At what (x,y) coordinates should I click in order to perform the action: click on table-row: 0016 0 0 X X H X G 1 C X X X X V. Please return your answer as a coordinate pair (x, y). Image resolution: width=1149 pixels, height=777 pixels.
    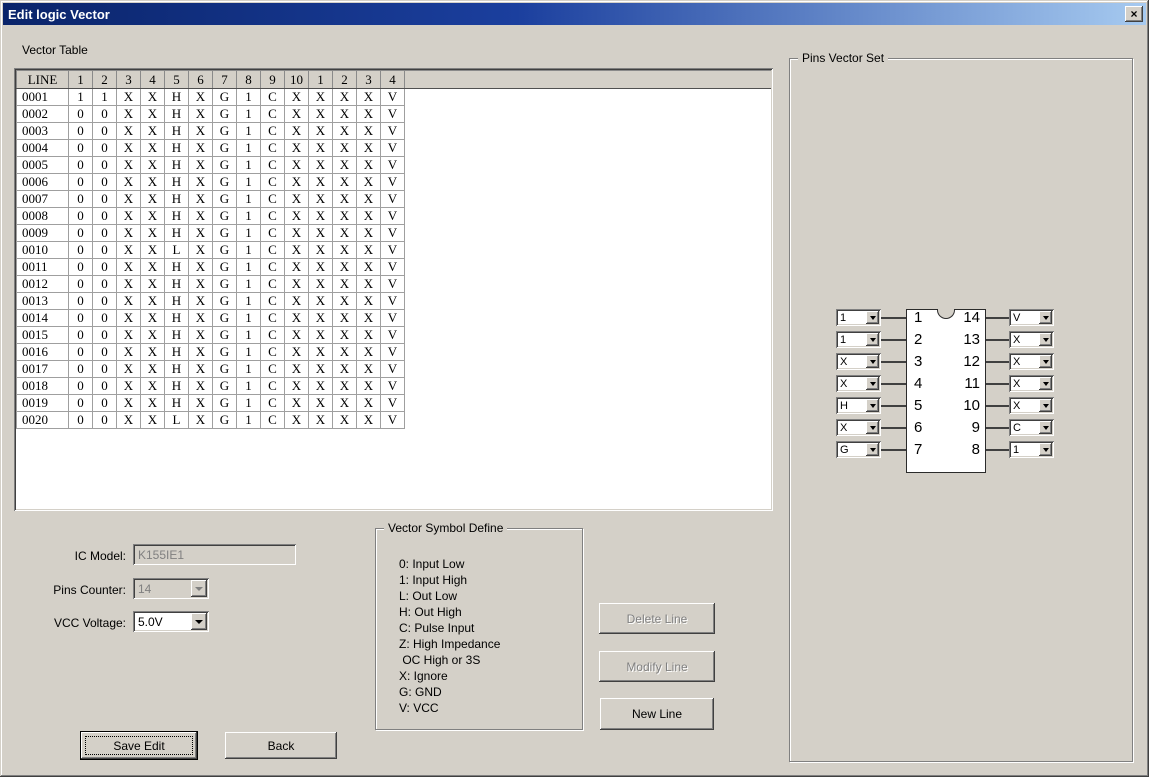
    Looking at the image, I should click on (393, 352).